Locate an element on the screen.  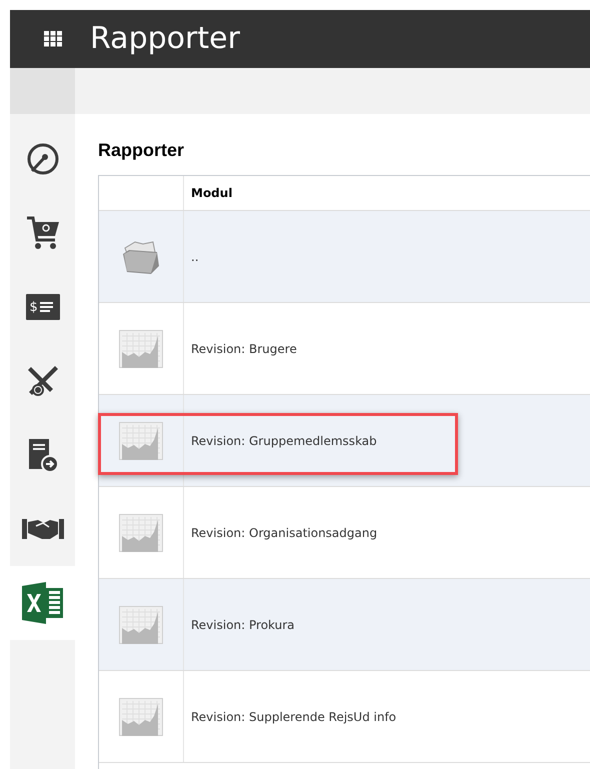
handshake-icon is located at coordinates (43, 529).